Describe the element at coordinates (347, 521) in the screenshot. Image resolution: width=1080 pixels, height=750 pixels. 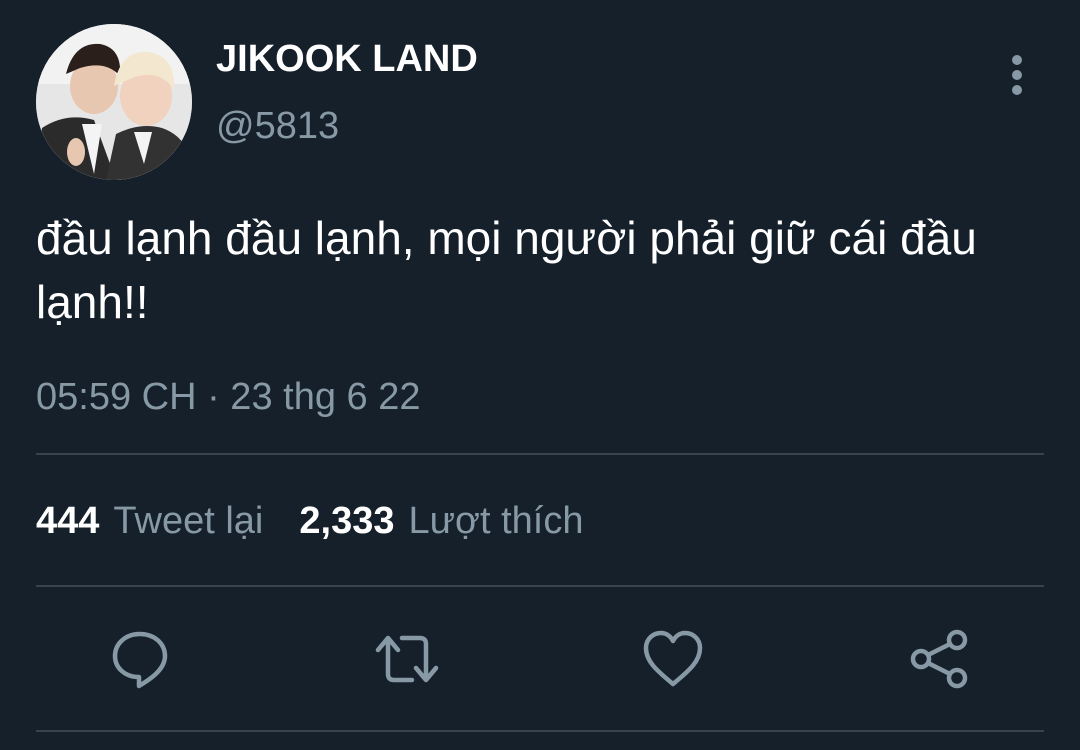
I see `likes-count: 2,333` at that location.